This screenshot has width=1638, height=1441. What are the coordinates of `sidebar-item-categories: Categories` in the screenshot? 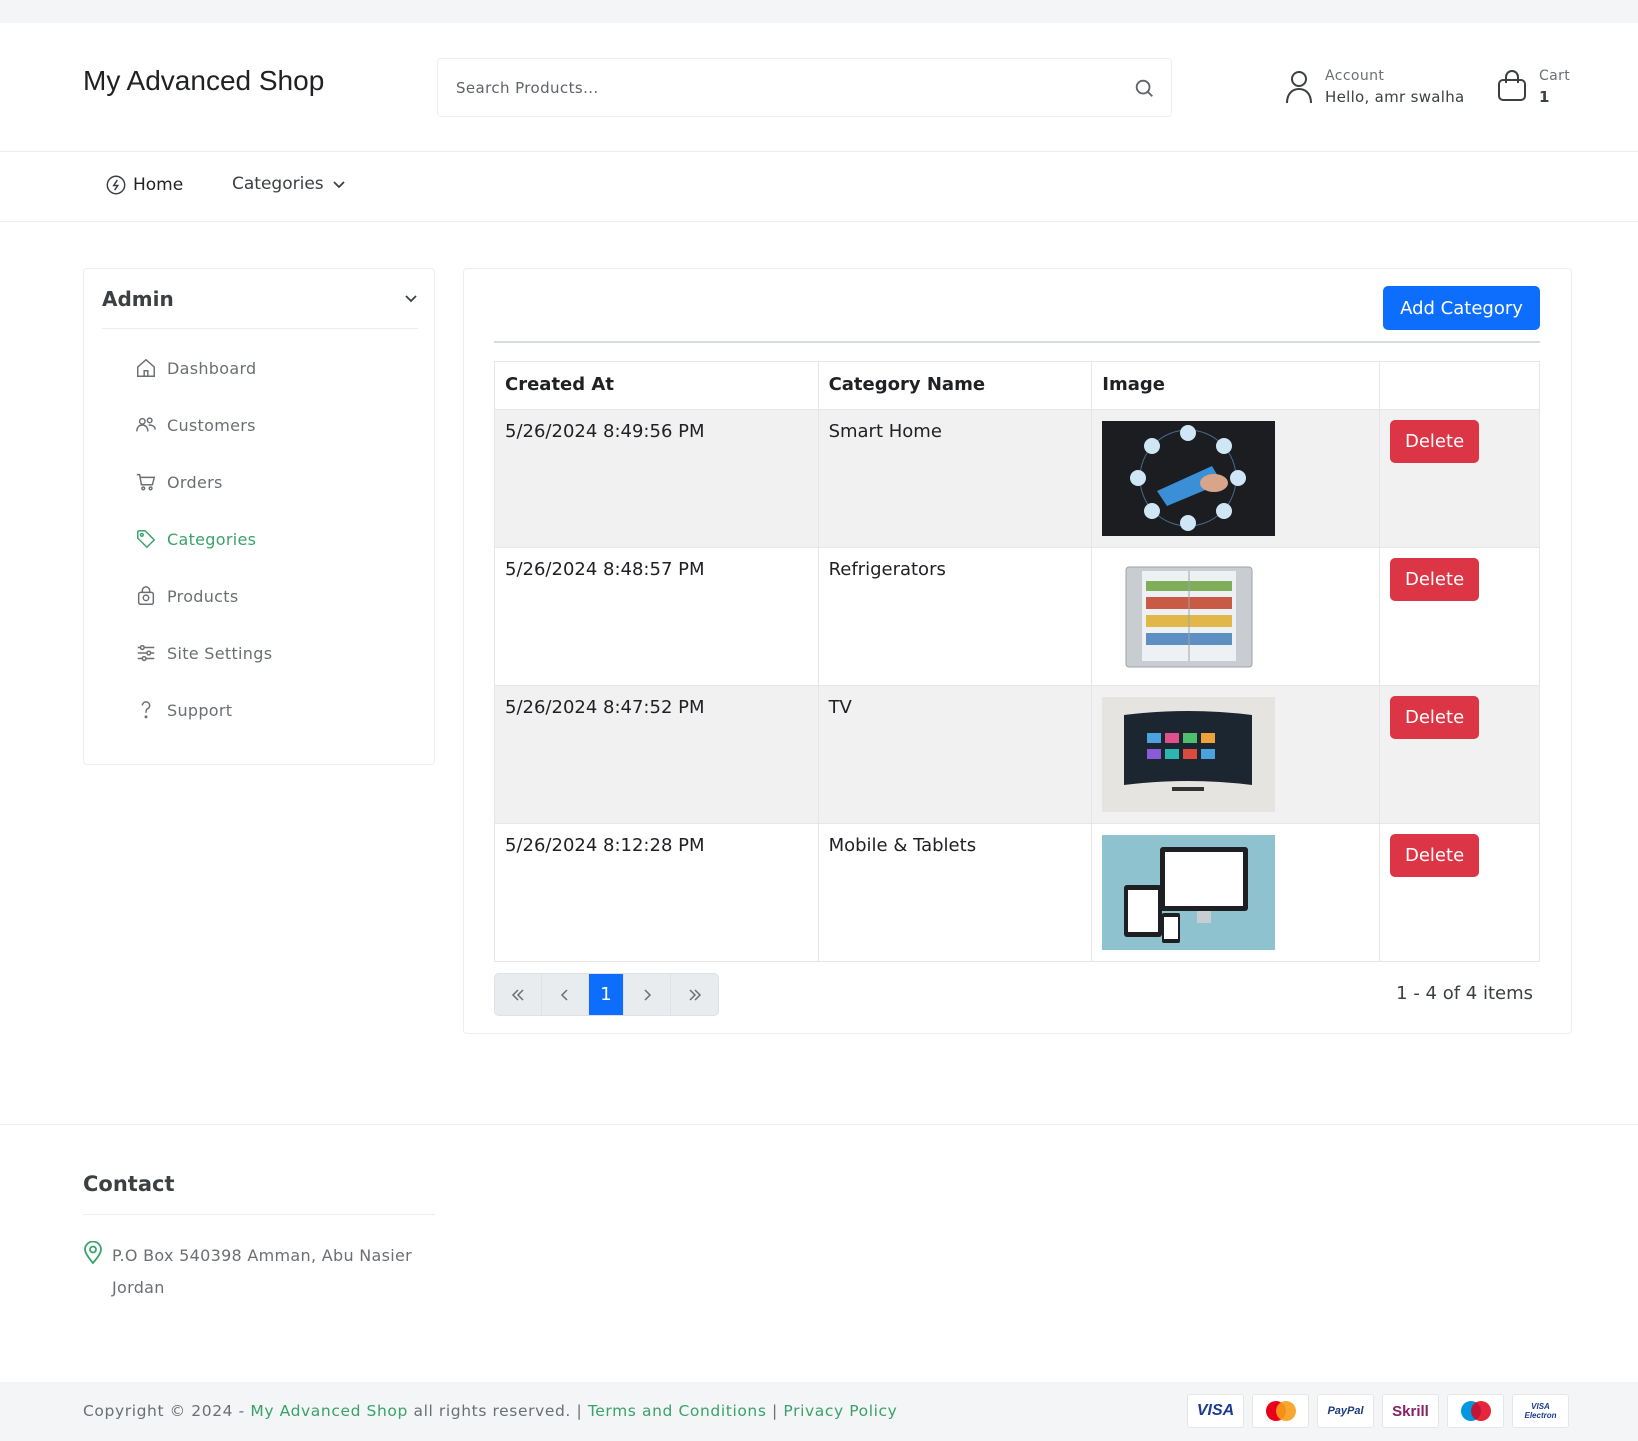 It's located at (195, 539).